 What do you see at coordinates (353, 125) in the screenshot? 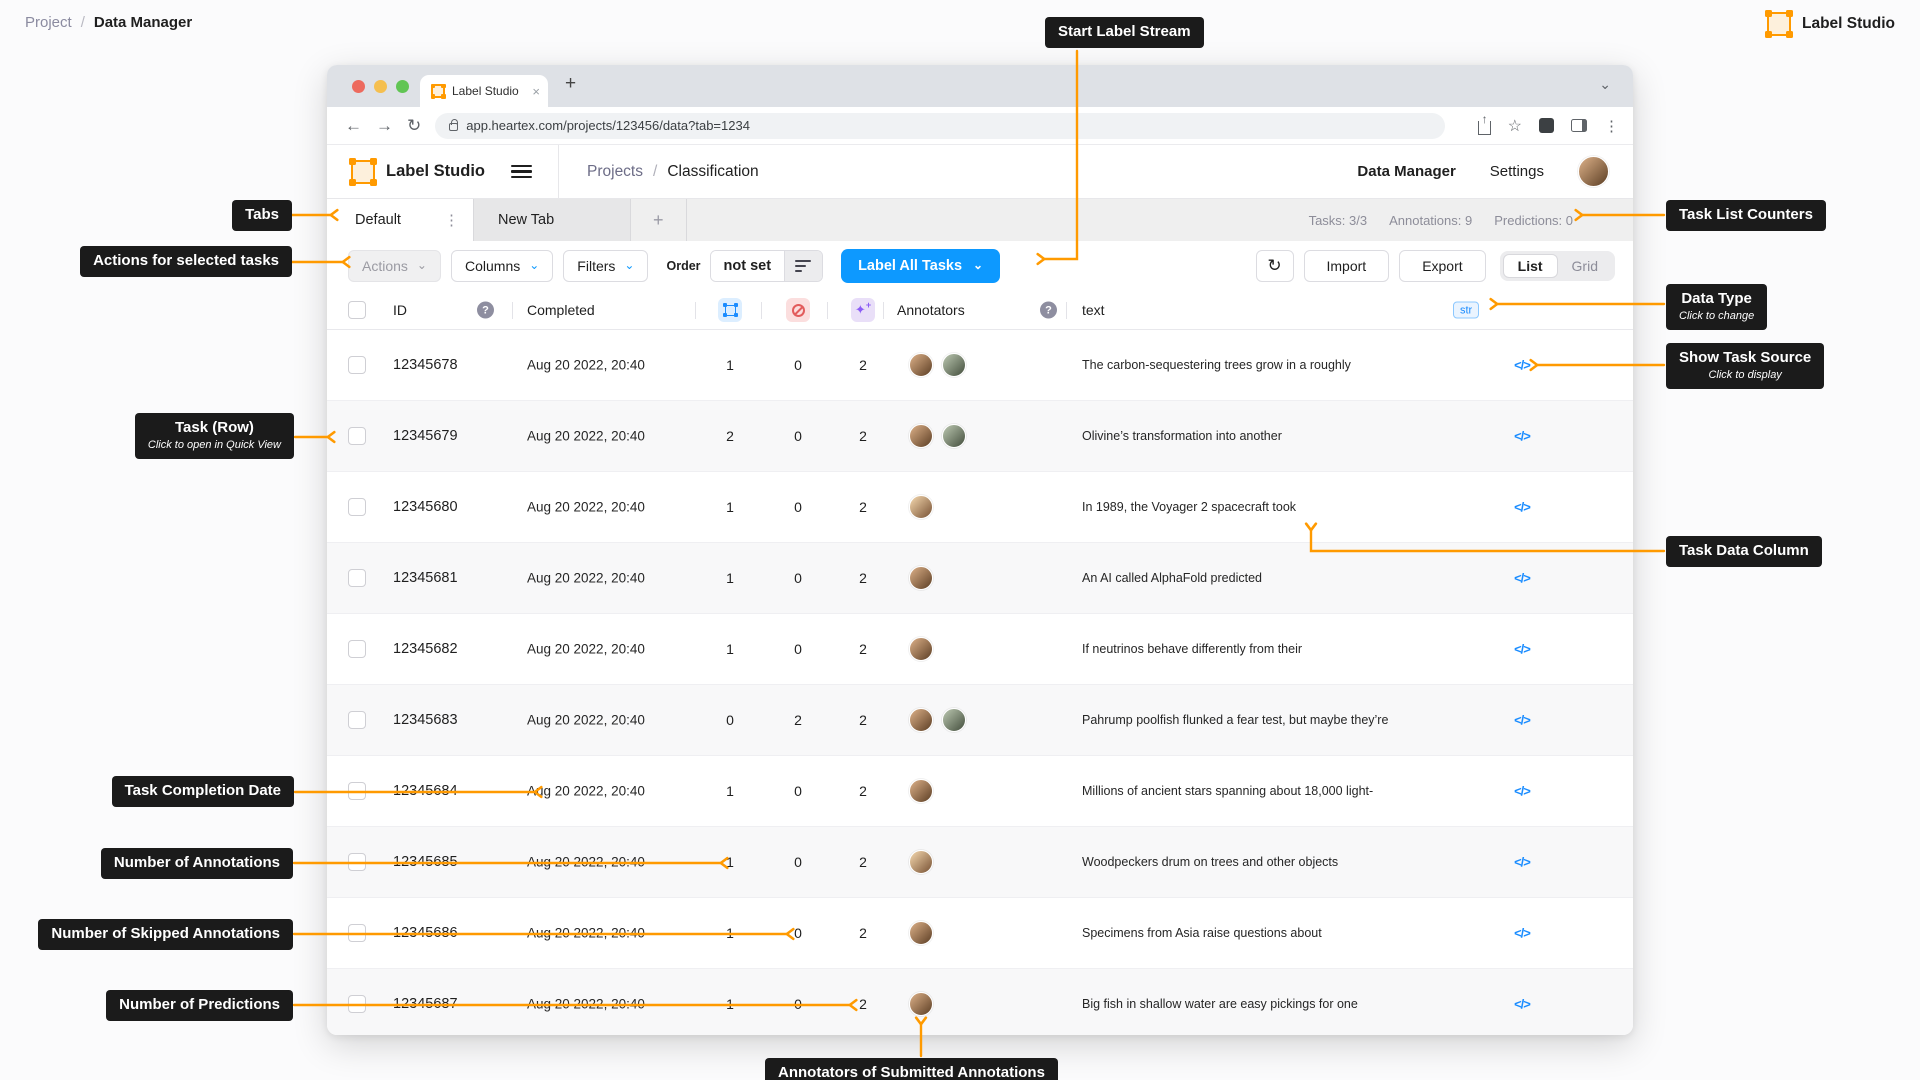
I see `back-icon: ←` at bounding box center [353, 125].